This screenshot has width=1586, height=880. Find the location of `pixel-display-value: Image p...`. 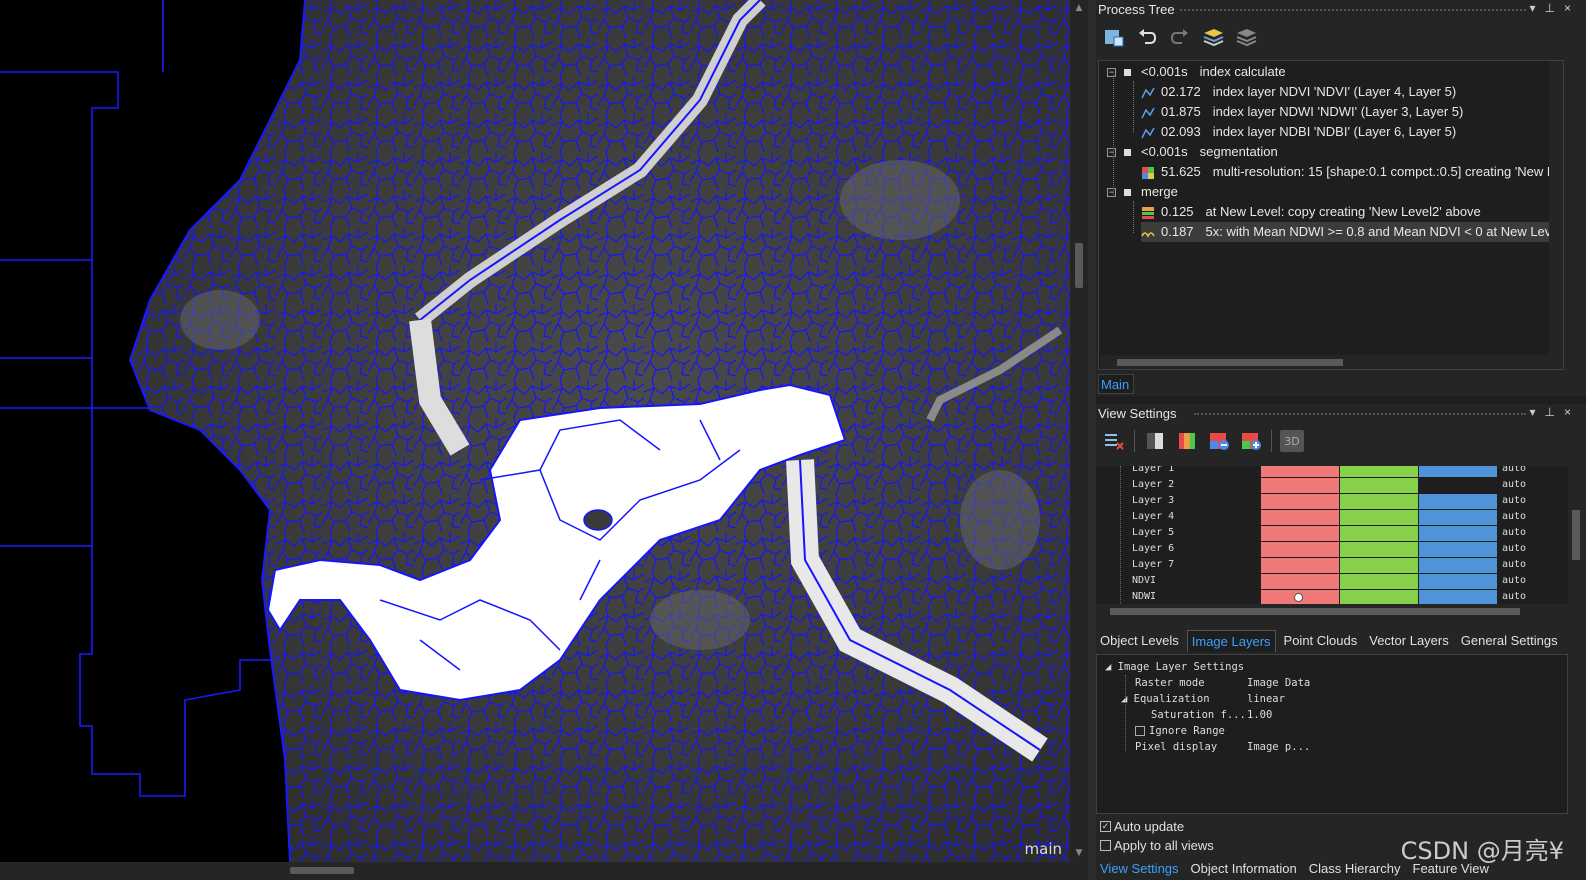

pixel-display-value: Image p... is located at coordinates (1278, 747).